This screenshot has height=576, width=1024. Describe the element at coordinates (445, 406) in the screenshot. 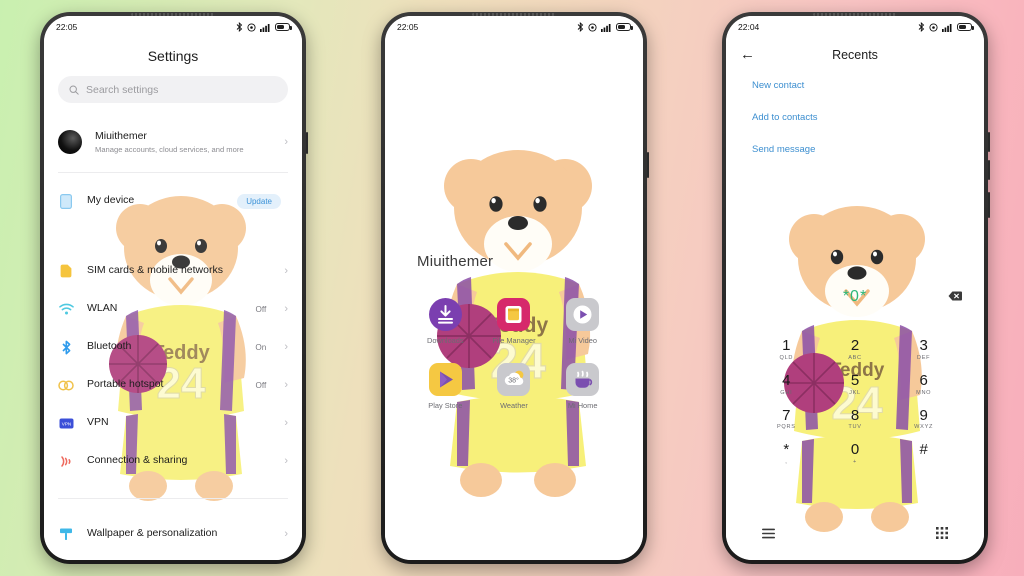

I see `app-label: Play Store` at that location.